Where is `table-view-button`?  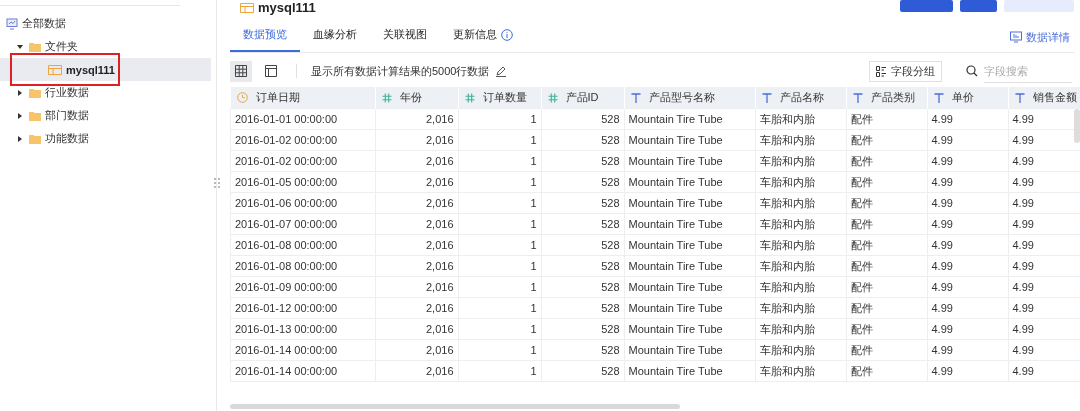
table-view-button is located at coordinates (241, 71).